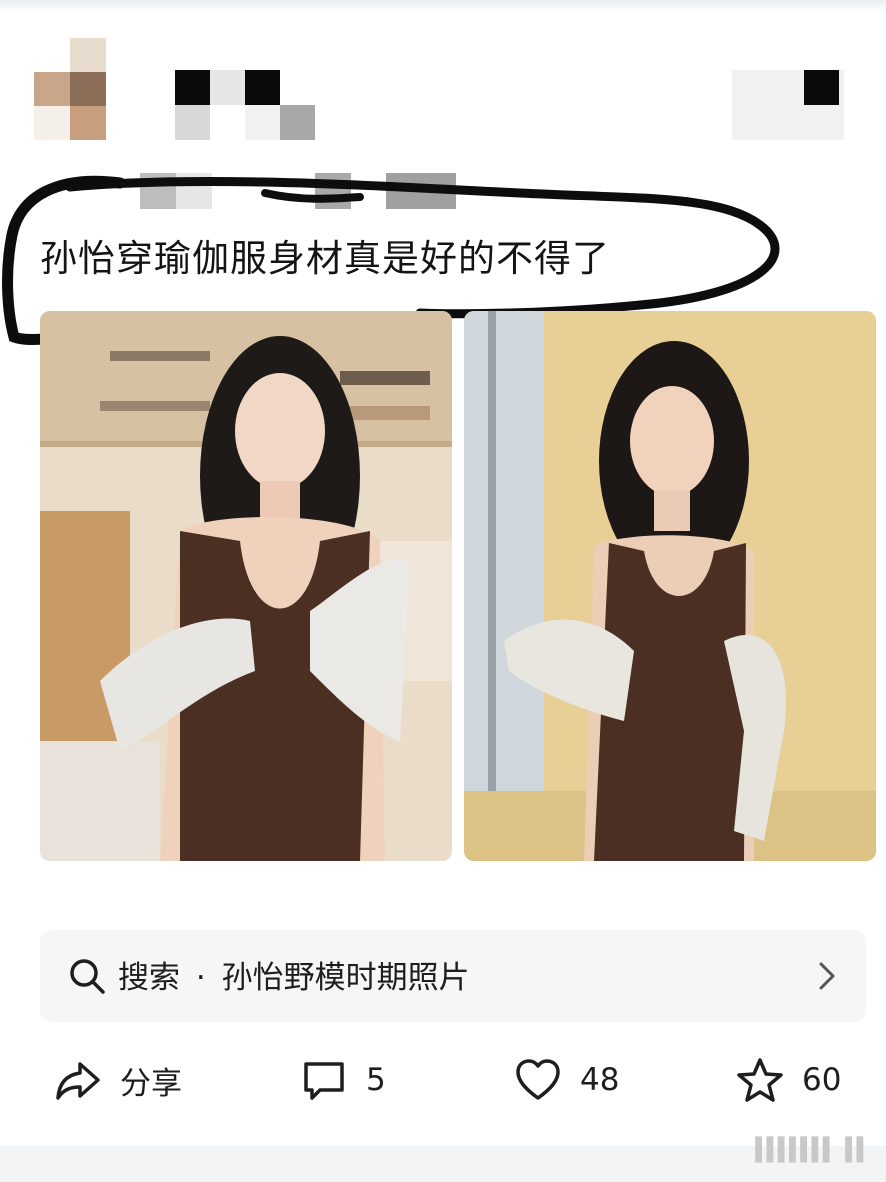  I want to click on bottom-strip, so click(443, 1164).